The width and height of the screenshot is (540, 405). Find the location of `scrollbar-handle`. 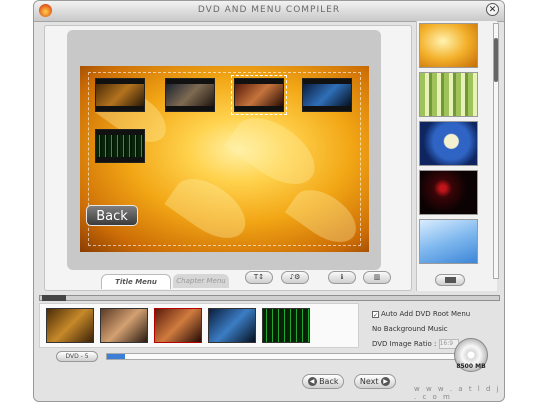

scrollbar-handle is located at coordinates (496, 60).